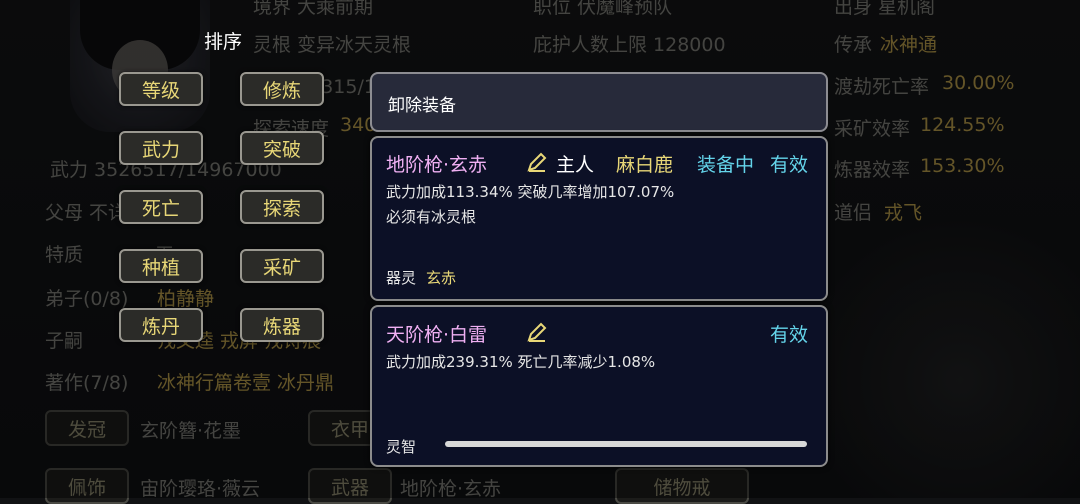 The image size is (1080, 504). Describe the element at coordinates (789, 335) in the screenshot. I see `card2-valid-status: 有效` at that location.